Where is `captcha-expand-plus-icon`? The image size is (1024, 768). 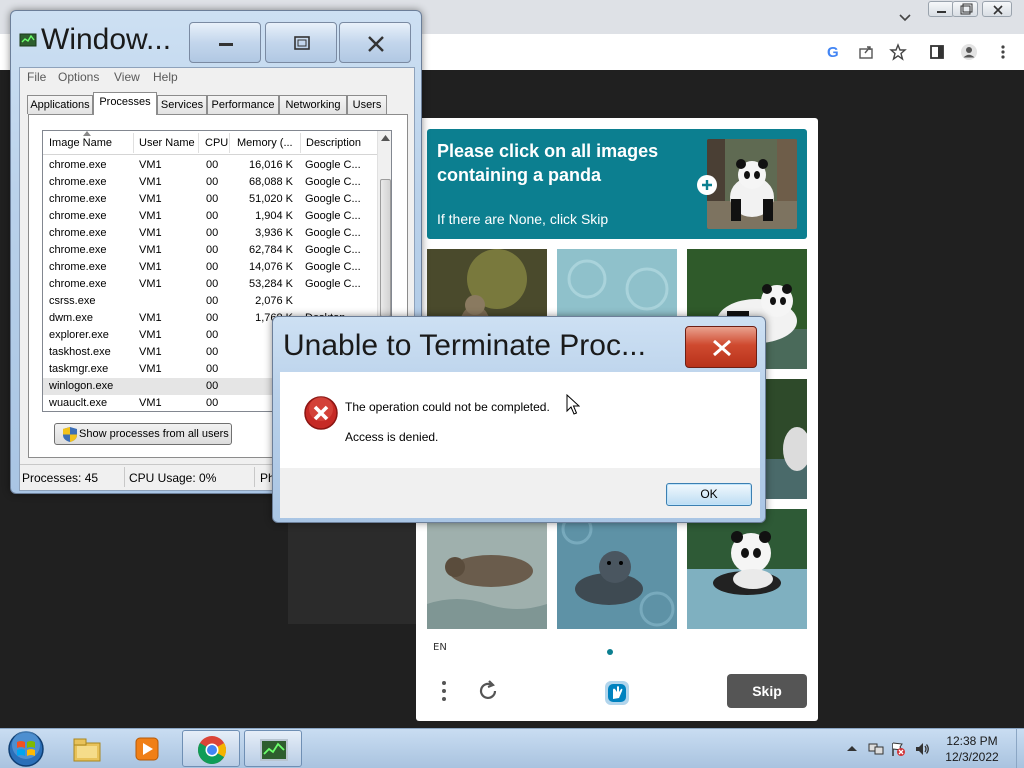
captcha-expand-plus-icon is located at coordinates (707, 185).